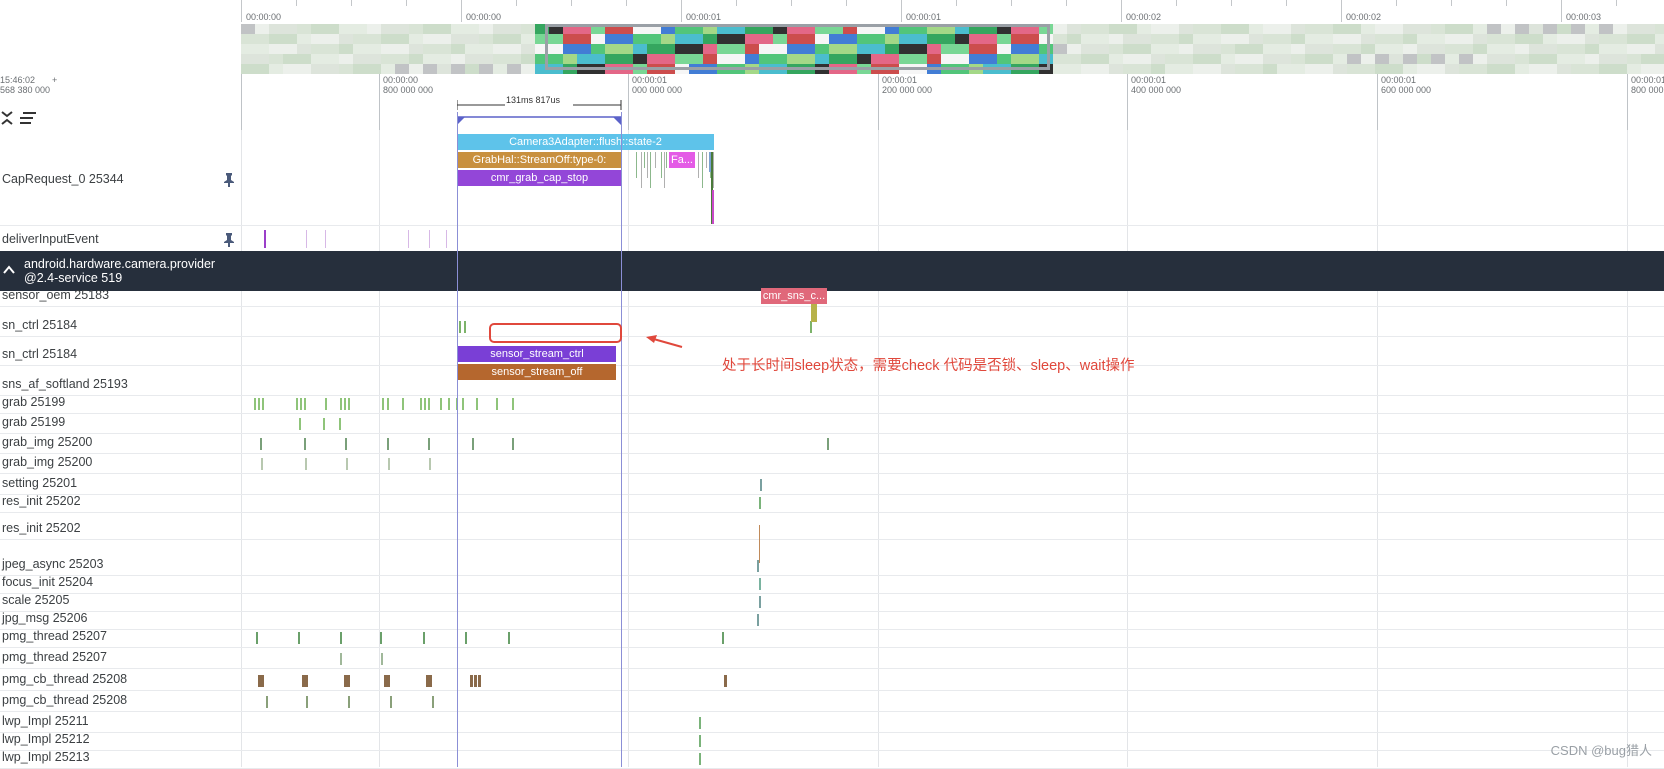  I want to click on track-label-thread: res_init 25202, so click(41, 501).